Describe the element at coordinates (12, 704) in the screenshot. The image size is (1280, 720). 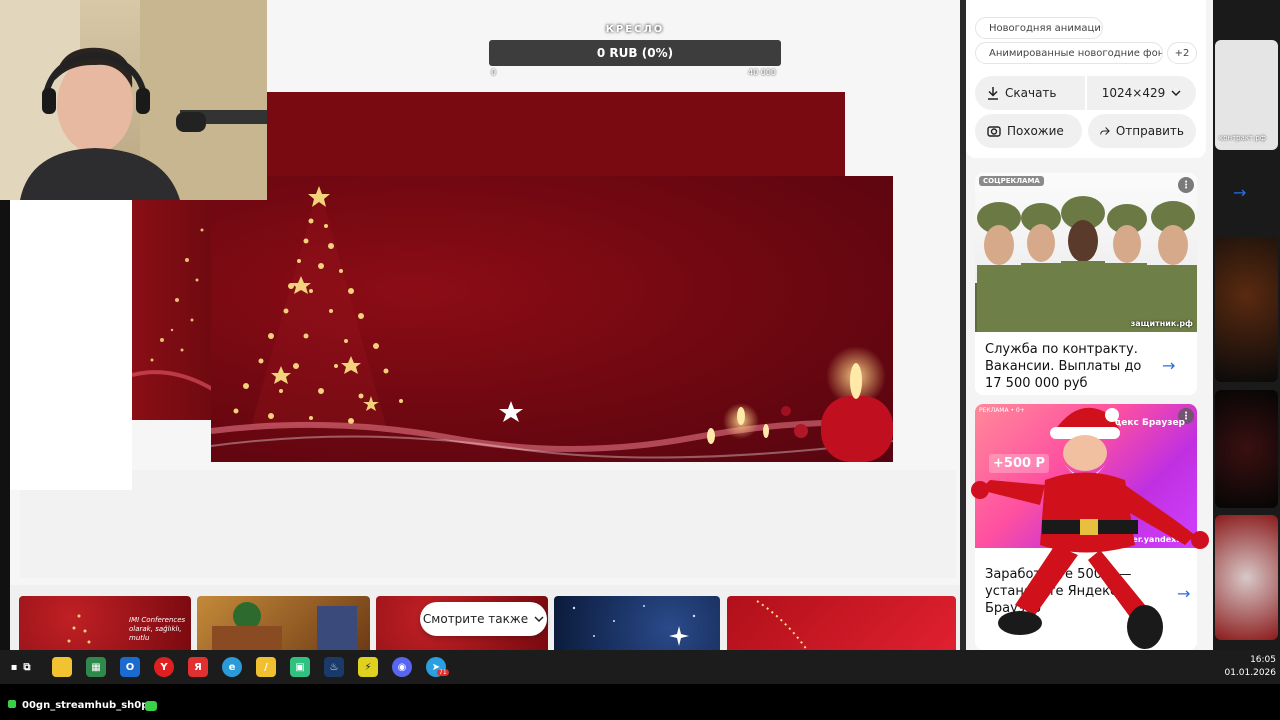
I see `stream-status-icon` at that location.